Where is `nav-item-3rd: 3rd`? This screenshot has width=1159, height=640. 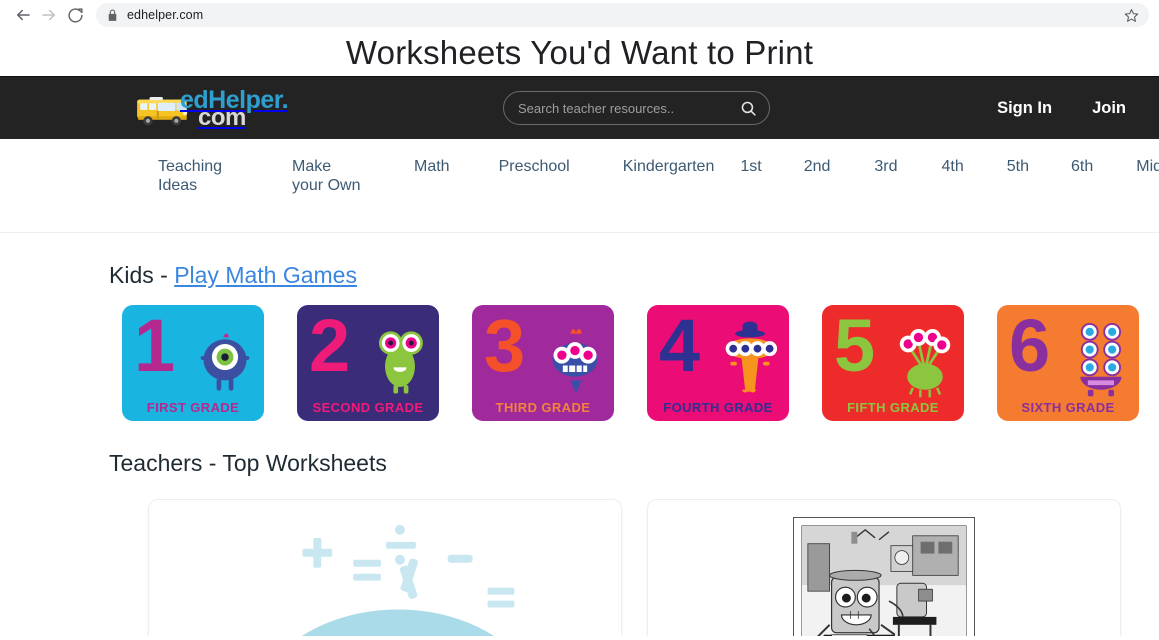 nav-item-3rd: 3rd is located at coordinates (885, 167).